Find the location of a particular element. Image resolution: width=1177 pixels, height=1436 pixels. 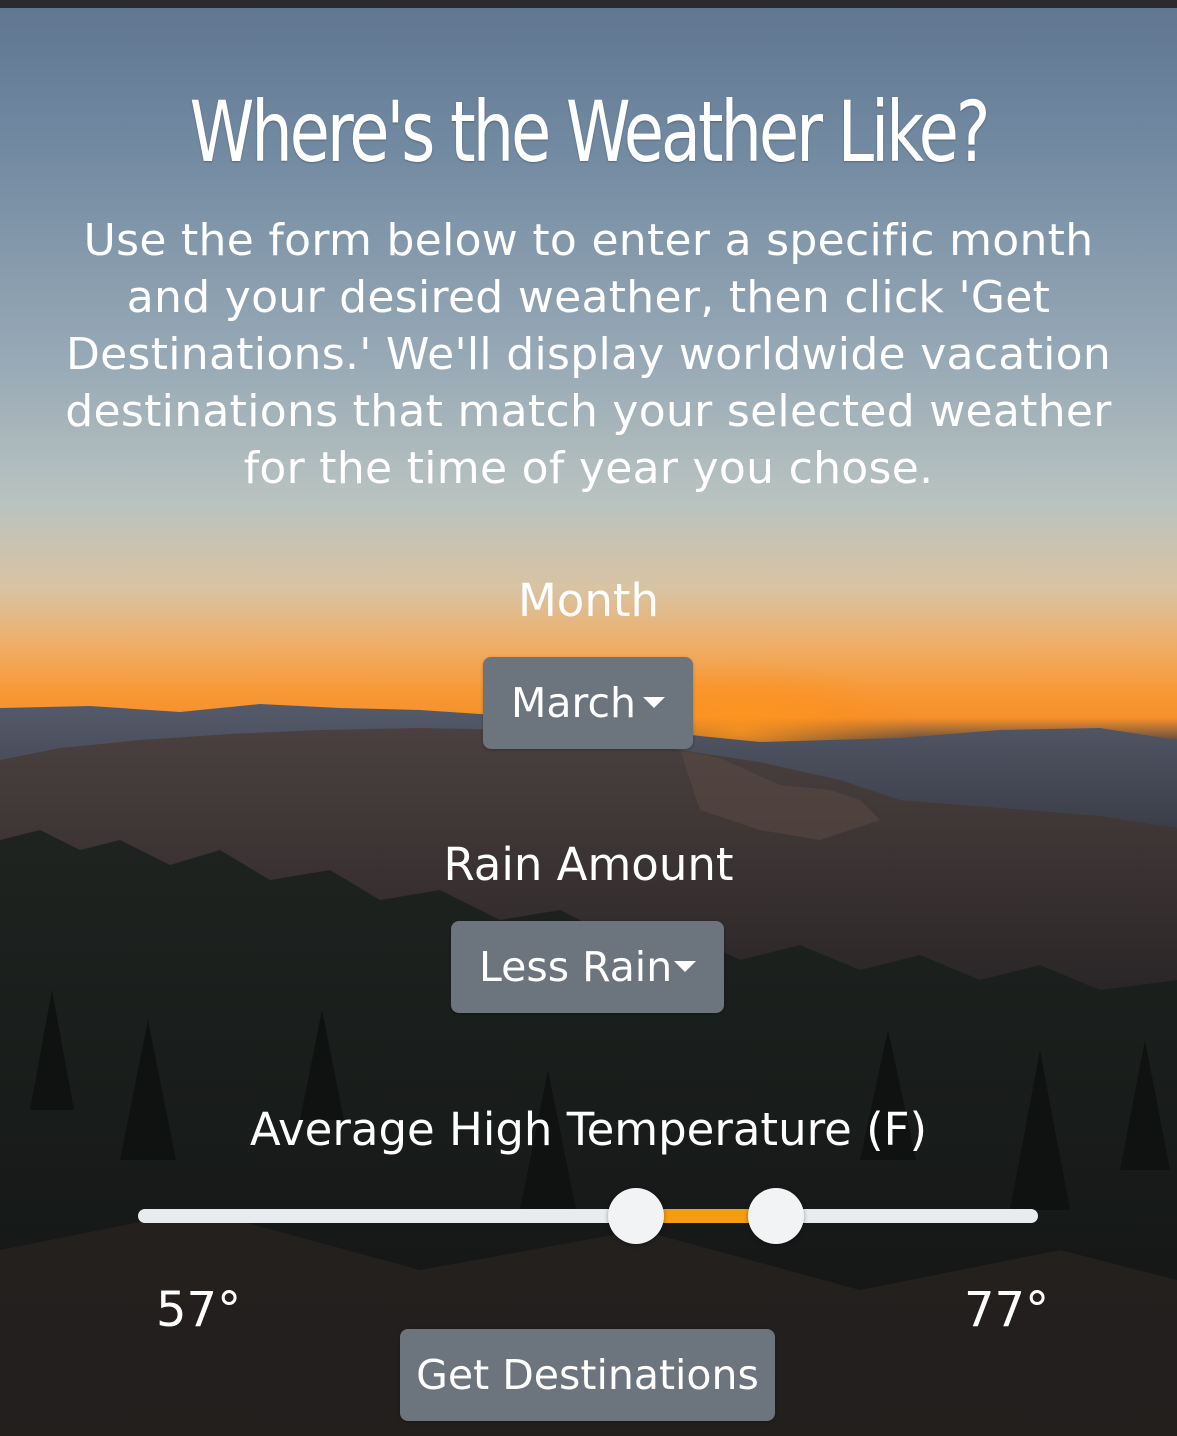

rain-amount-dropdown: Less Rain is located at coordinates (587, 967).